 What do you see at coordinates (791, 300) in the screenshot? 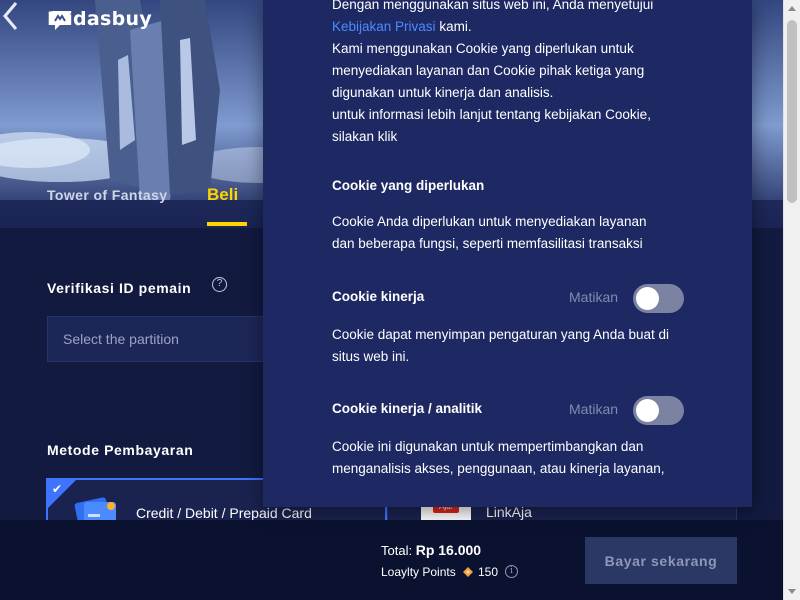
I see `page-scrollbar` at bounding box center [791, 300].